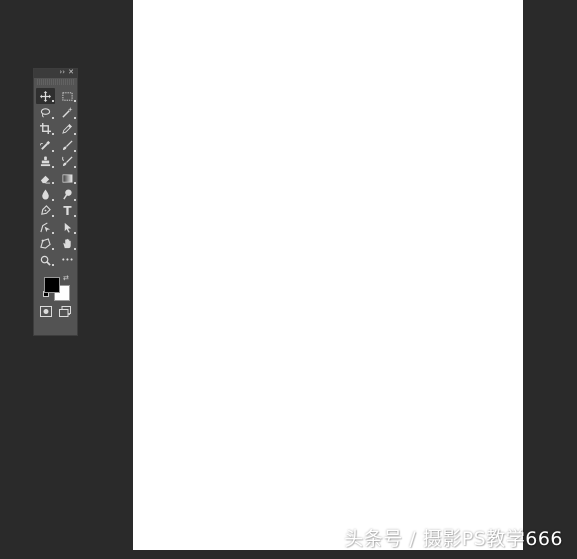 The image size is (577, 559). Describe the element at coordinates (66, 278) in the screenshot. I see `swap-colors-icon: ⇄` at that location.